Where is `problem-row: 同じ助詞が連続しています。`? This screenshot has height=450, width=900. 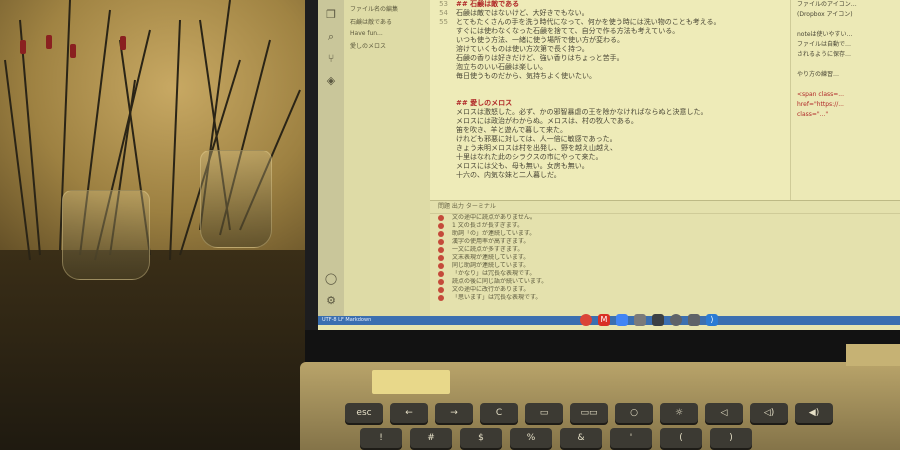
problem-row: 同じ助詞が連続しています。 is located at coordinates (665, 266).